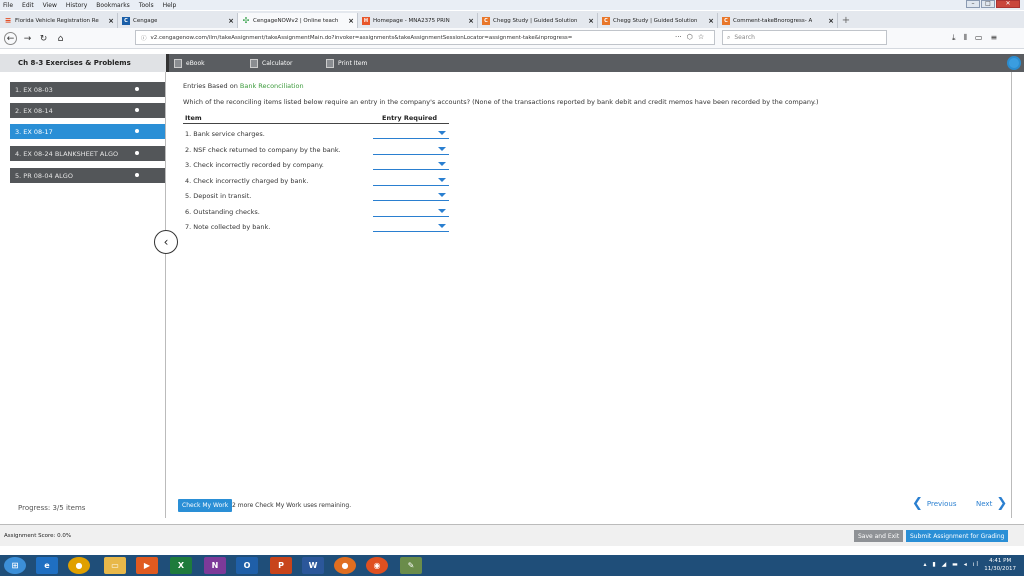 The image size is (1024, 576). Describe the element at coordinates (298, 20) in the screenshot. I see `browser-tab-active: ✣ CengageNOWv2 | Online teach ×` at that location.